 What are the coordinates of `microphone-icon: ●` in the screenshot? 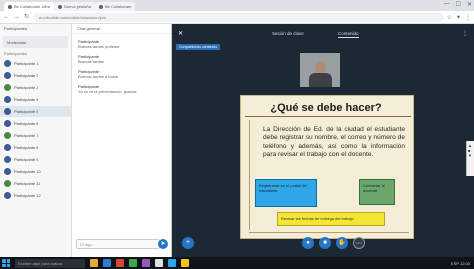 It's located at (308, 243).